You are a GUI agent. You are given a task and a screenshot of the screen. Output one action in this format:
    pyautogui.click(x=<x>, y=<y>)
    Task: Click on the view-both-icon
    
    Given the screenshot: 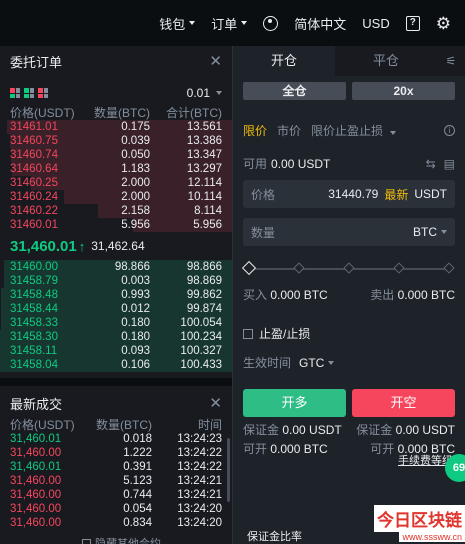 What is the action you would take?
    pyautogui.click(x=15, y=93)
    